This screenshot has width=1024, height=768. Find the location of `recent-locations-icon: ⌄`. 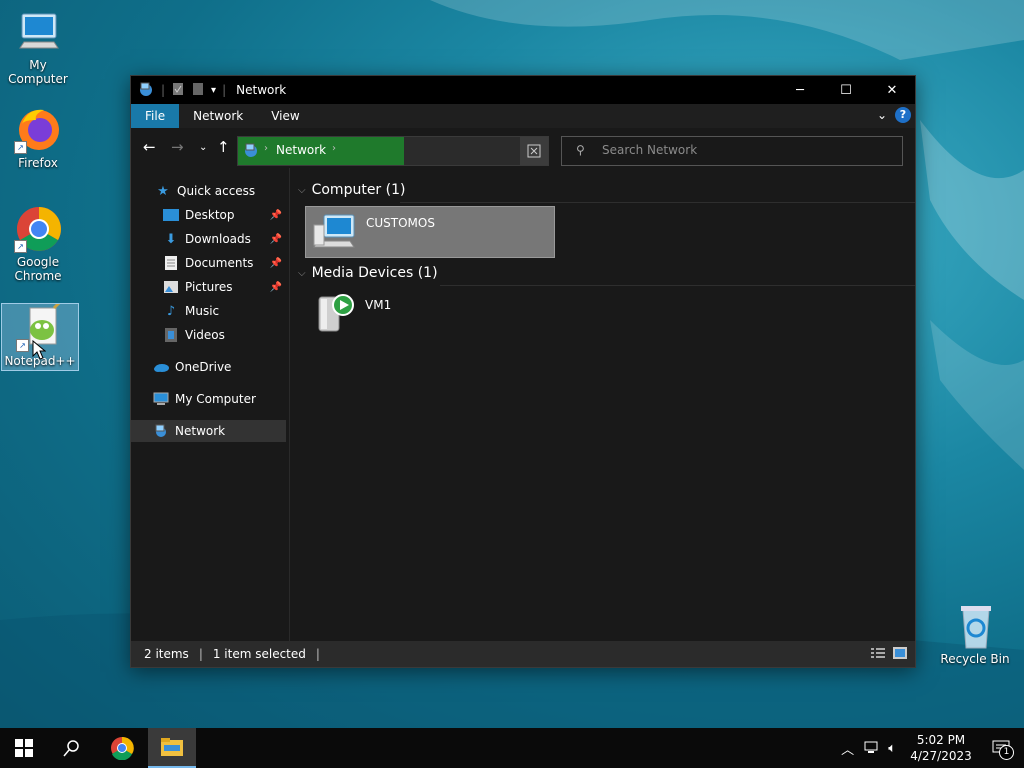

recent-locations-icon: ⌄ is located at coordinates (203, 147).